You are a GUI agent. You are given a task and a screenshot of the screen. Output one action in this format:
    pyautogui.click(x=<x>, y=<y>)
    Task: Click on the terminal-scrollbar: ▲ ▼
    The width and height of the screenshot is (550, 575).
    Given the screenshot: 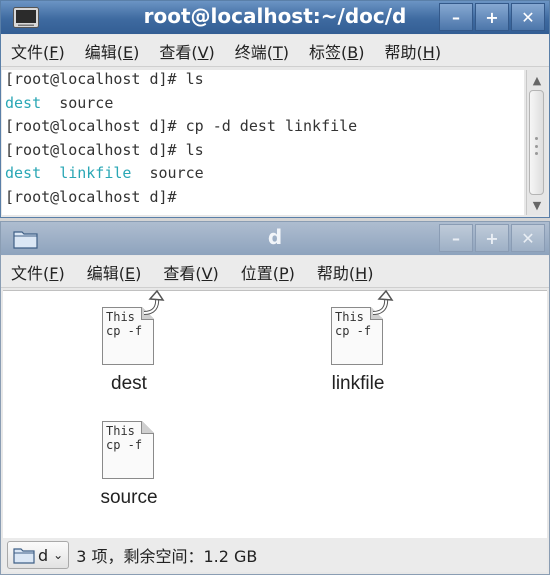 What is the action you would take?
    pyautogui.click(x=536, y=142)
    